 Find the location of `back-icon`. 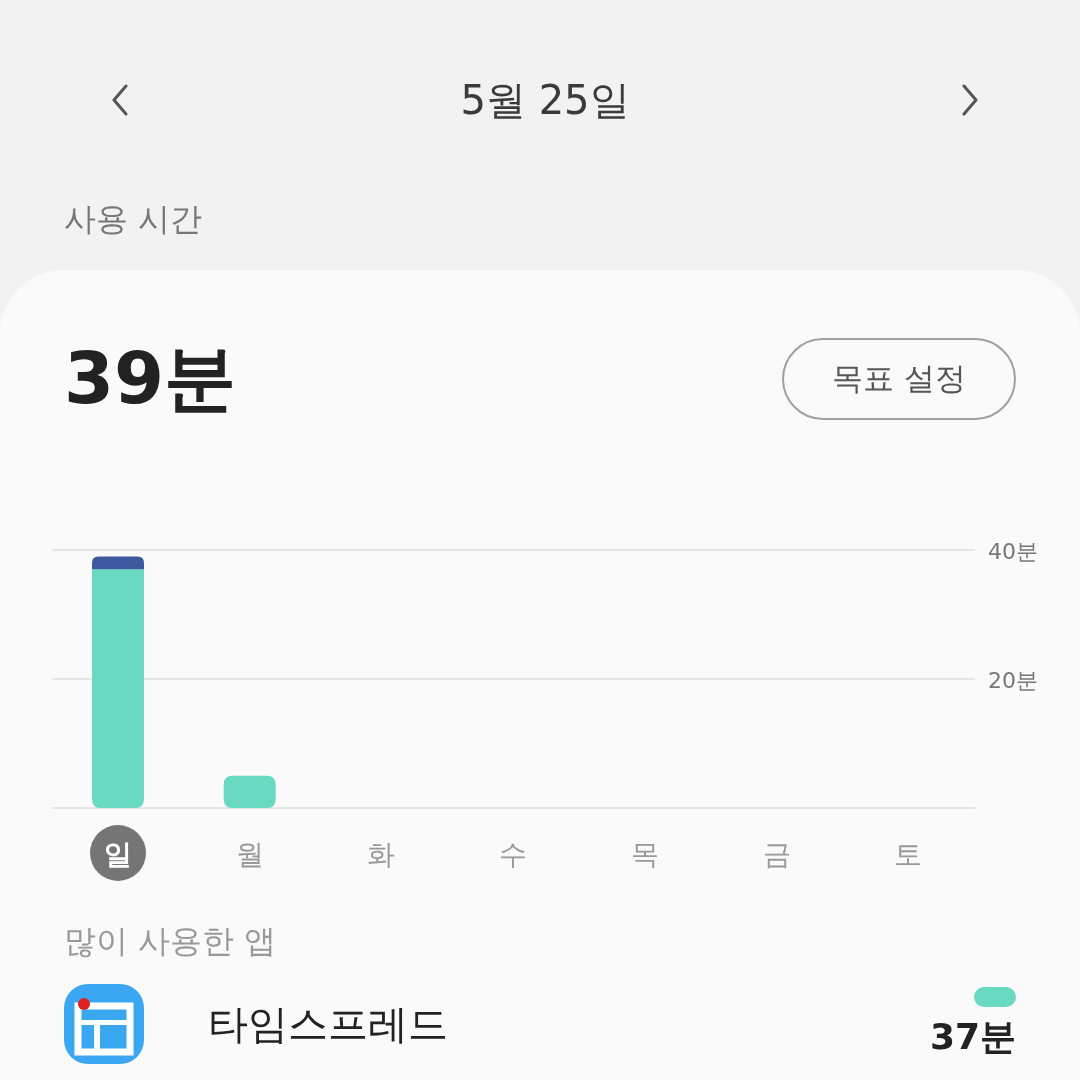

back-icon is located at coordinates (120, 100).